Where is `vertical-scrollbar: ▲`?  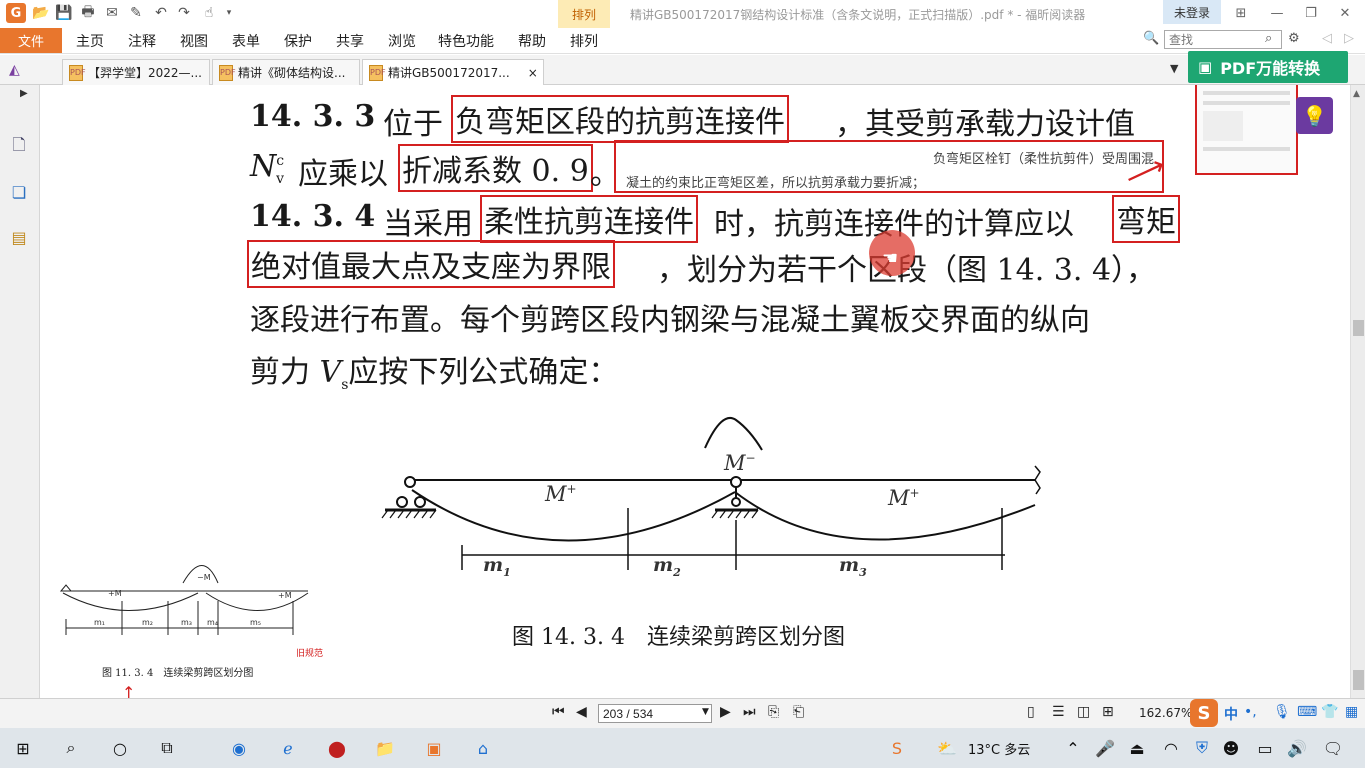 vertical-scrollbar: ▲ is located at coordinates (1357, 391).